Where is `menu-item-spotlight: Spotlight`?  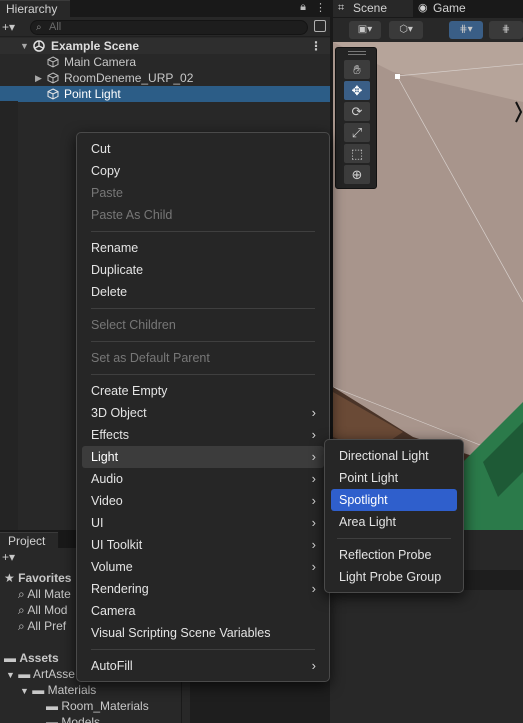 menu-item-spotlight: Spotlight is located at coordinates (394, 500).